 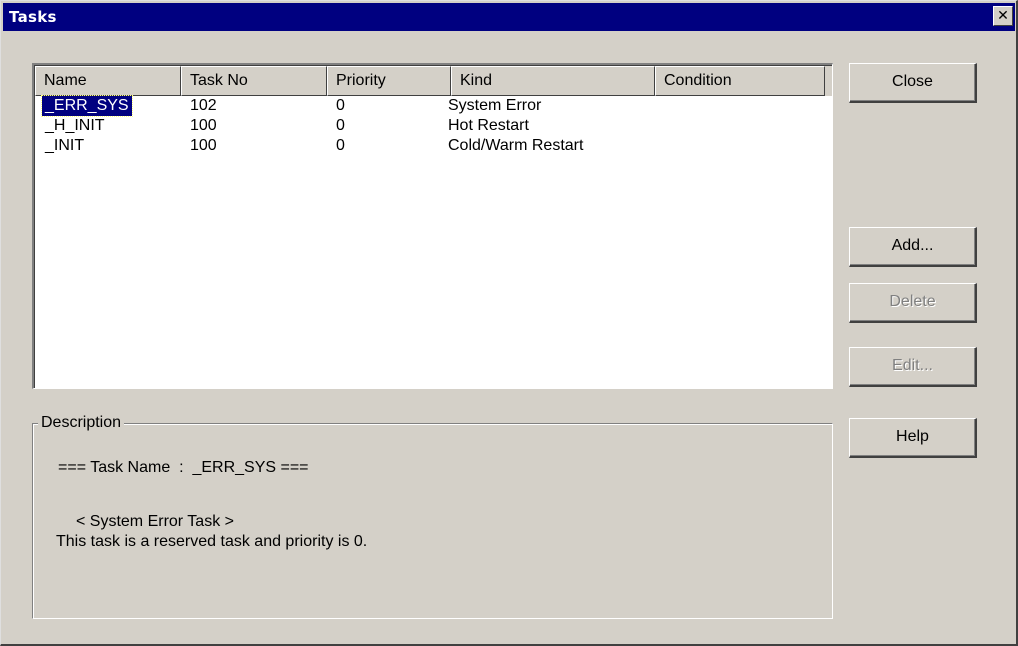 I want to click on table-row: _INIT 100 0 Cold/Warm Restart, so click(x=433, y=146).